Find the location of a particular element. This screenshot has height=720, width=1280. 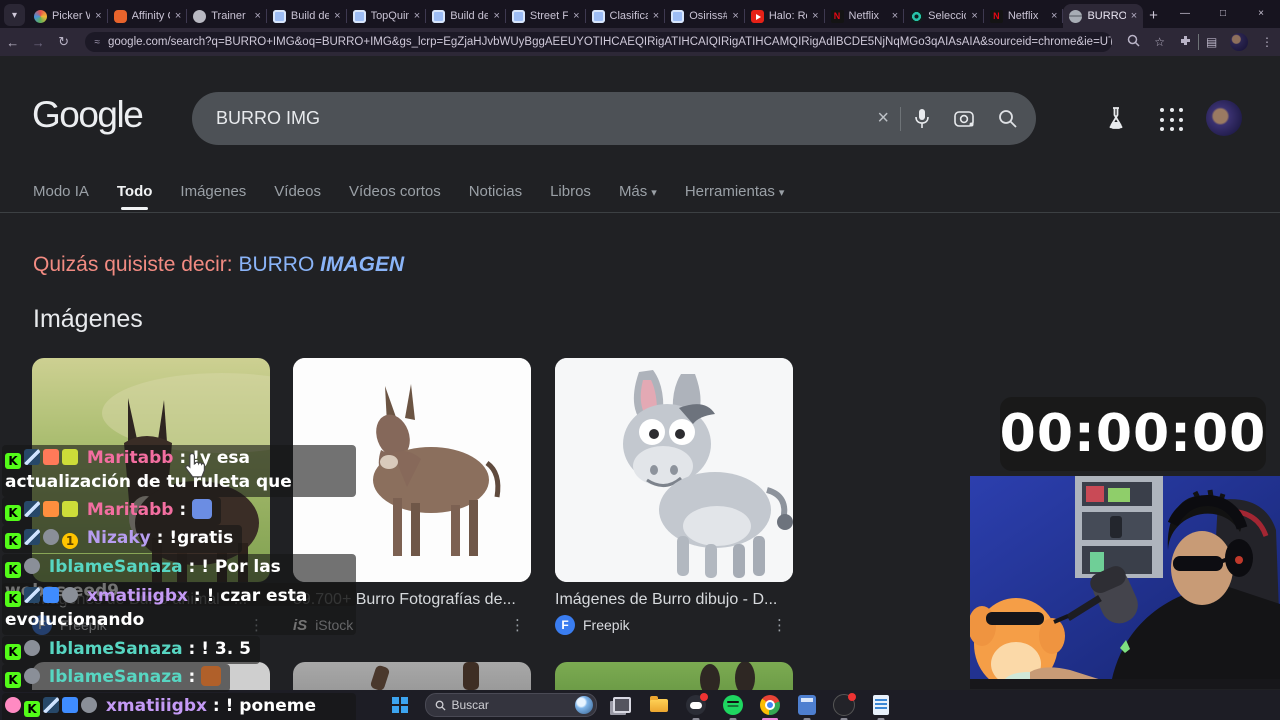

results-nav-libros: Libros is located at coordinates (570, 196).